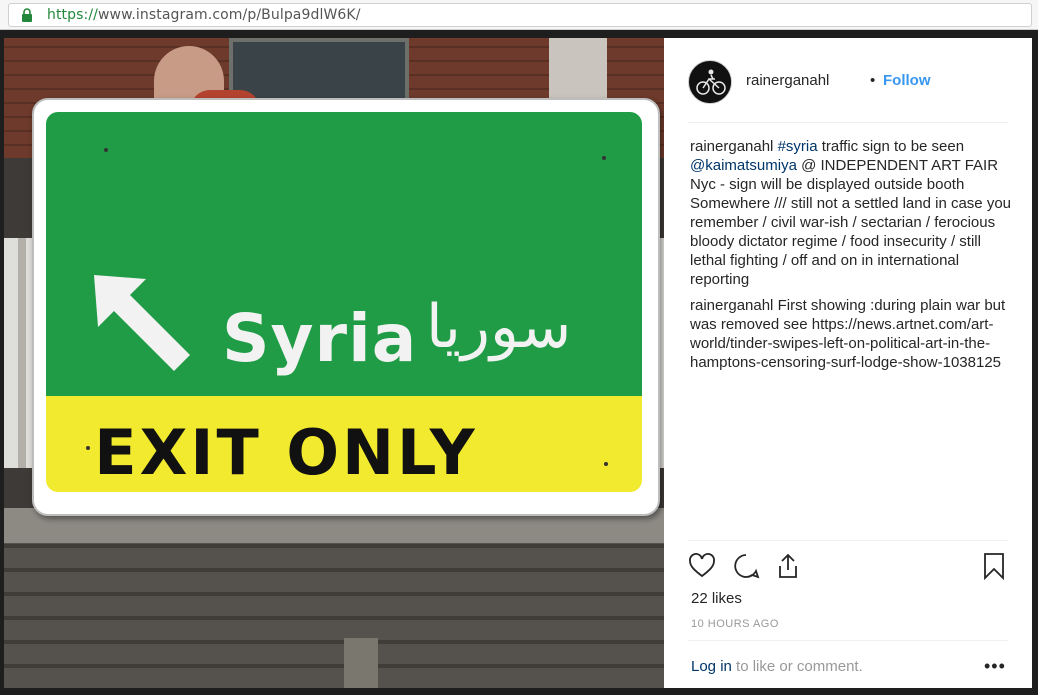 Image resolution: width=1038 pixels, height=695 pixels. I want to click on login-prompt-text: to like or comment., so click(797, 666).